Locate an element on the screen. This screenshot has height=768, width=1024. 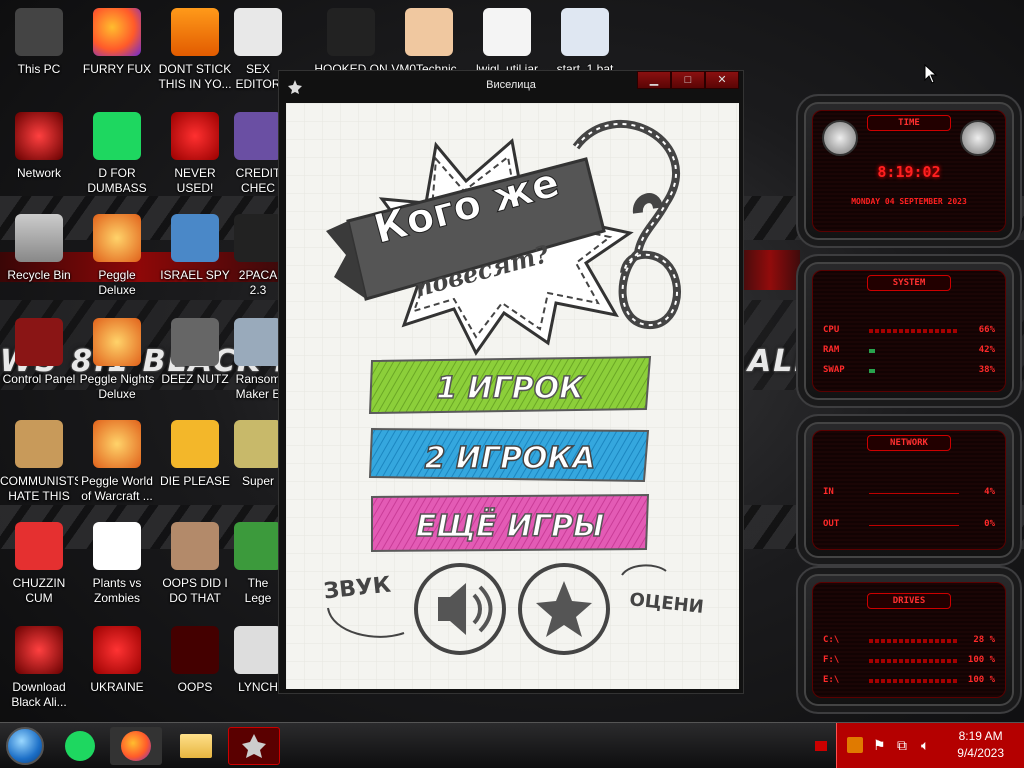
firefox-icon is located at coordinates (117, 32).